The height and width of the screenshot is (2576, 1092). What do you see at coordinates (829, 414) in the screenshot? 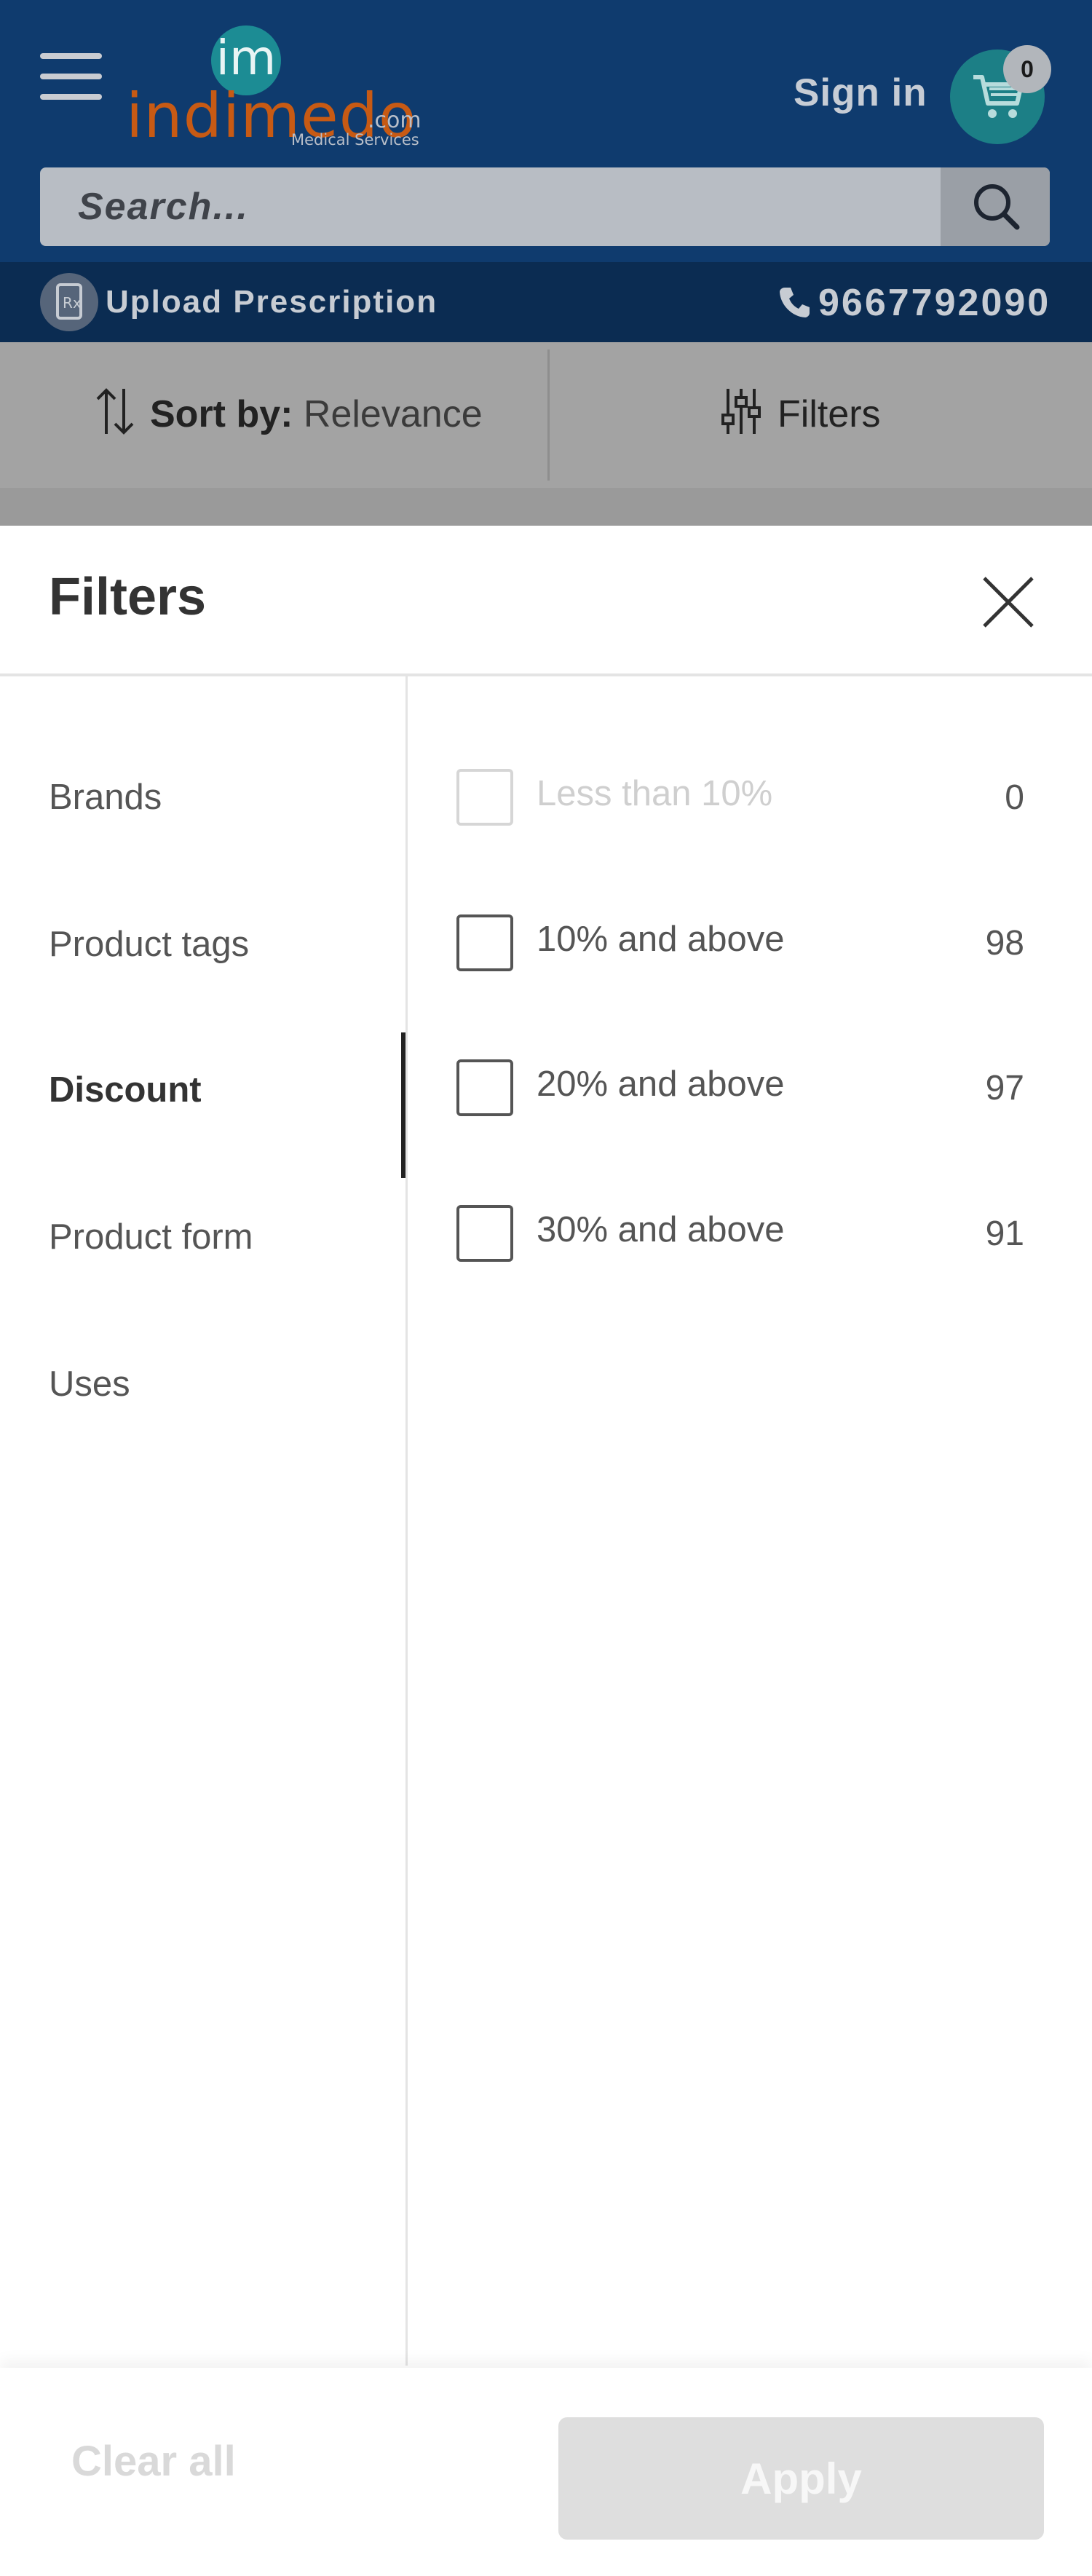
I see `filters-label: Filters` at bounding box center [829, 414].